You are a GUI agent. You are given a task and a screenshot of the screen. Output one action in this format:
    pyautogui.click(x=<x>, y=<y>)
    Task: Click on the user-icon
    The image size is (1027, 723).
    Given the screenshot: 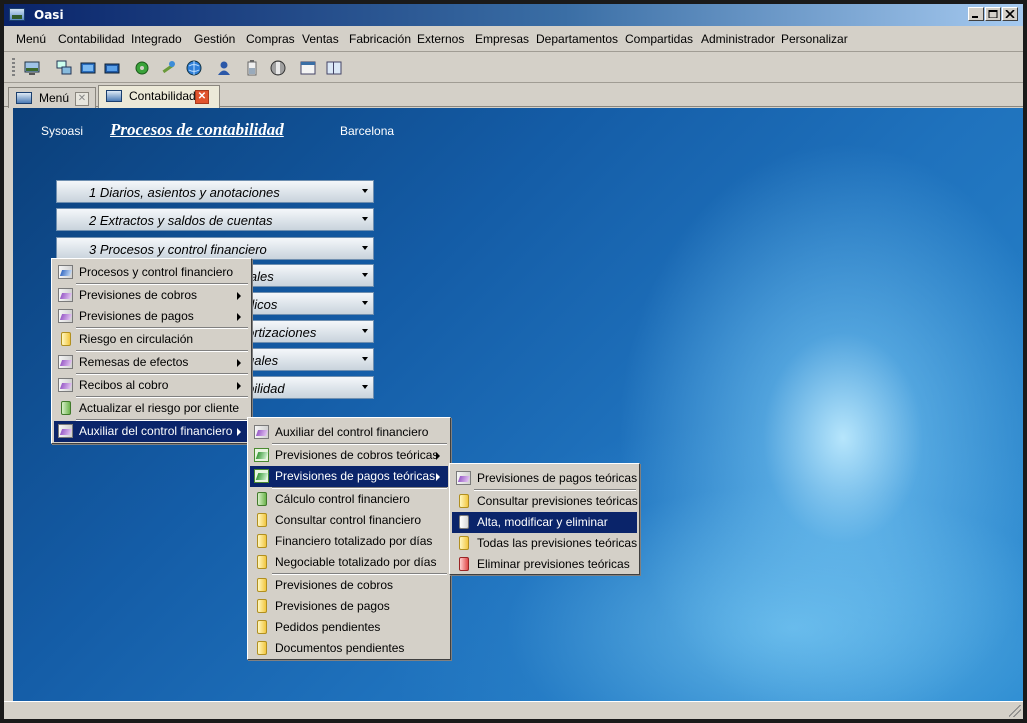 What is the action you would take?
    pyautogui.click(x=224, y=68)
    